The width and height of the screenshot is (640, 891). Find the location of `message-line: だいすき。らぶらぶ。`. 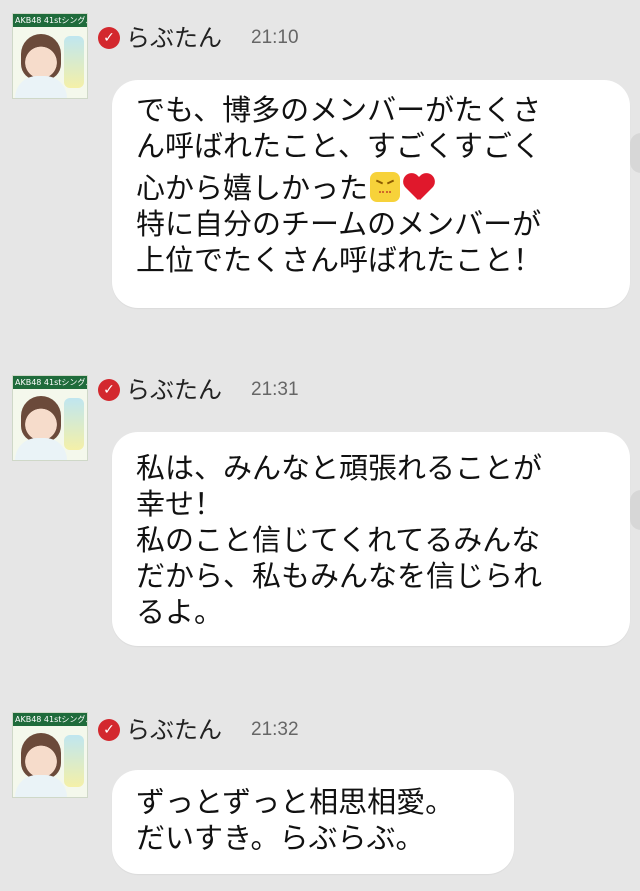

message-line: だいすき。らぶらぶ。 is located at coordinates (280, 838).